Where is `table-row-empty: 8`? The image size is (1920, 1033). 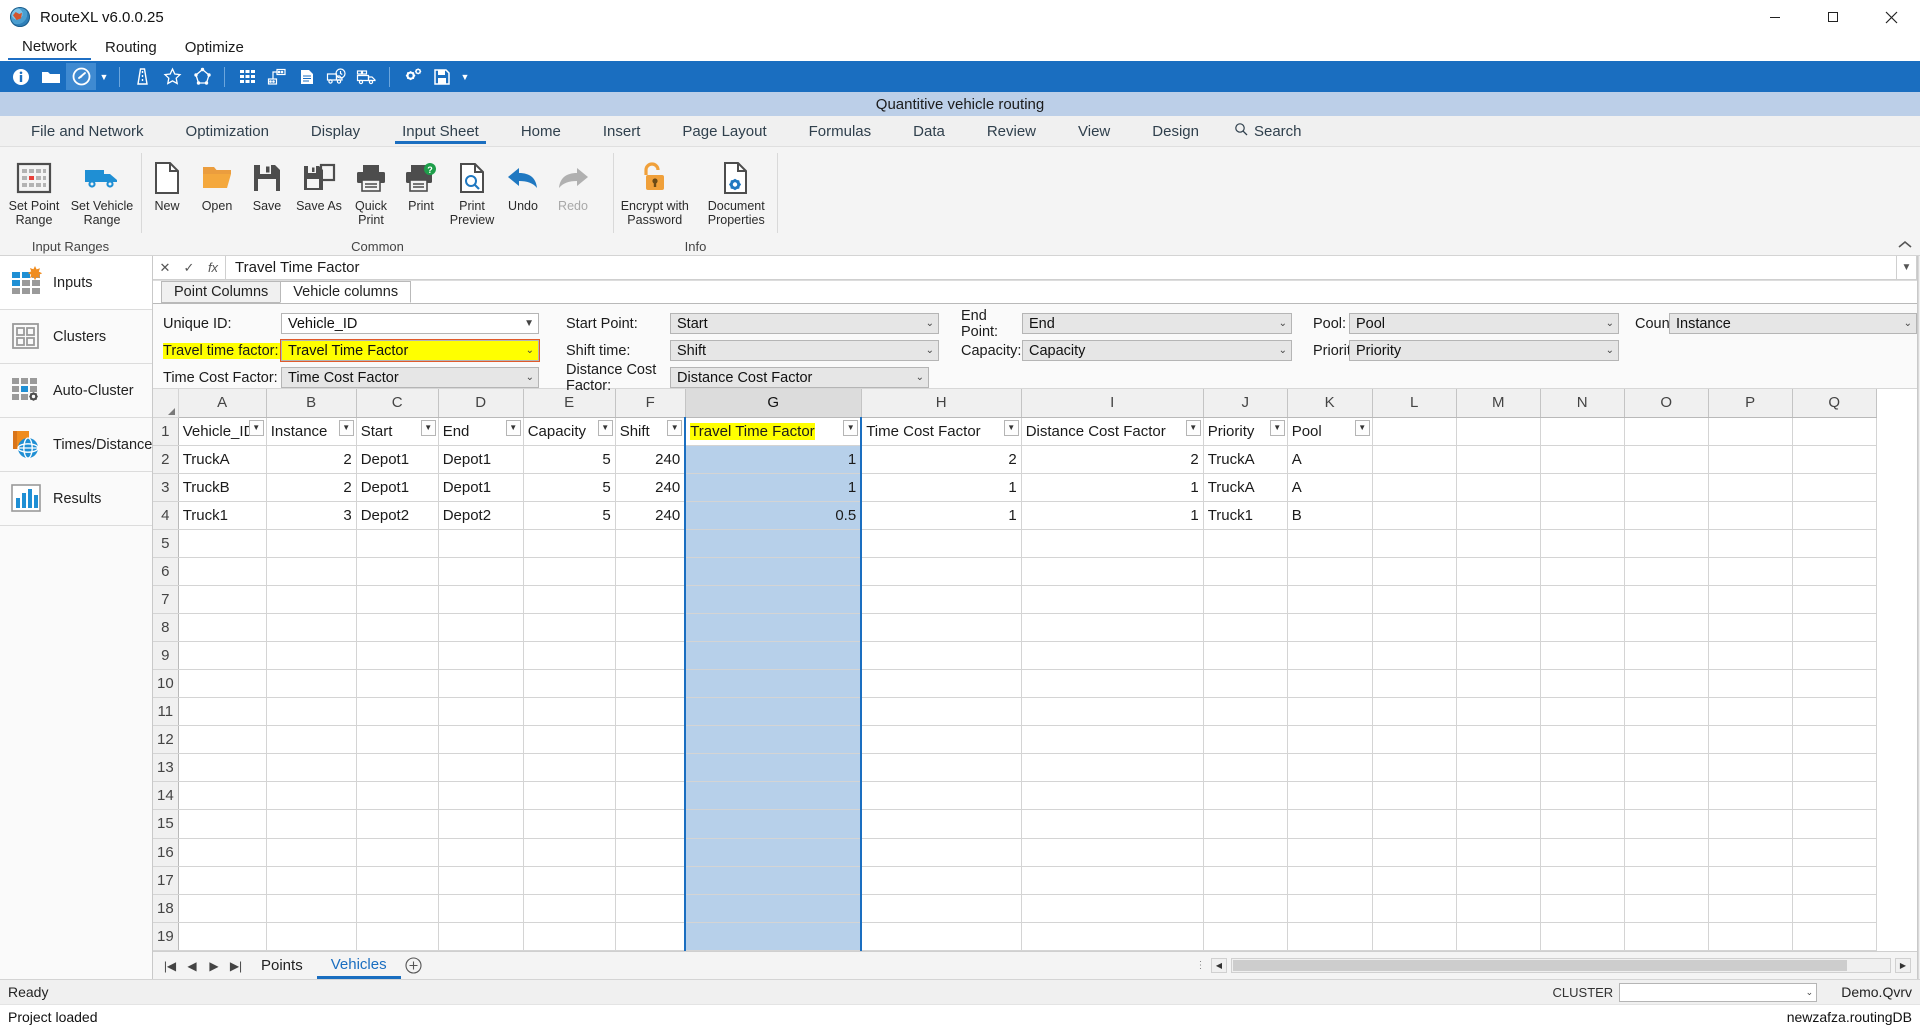
table-row-empty: 8 is located at coordinates (1015, 628).